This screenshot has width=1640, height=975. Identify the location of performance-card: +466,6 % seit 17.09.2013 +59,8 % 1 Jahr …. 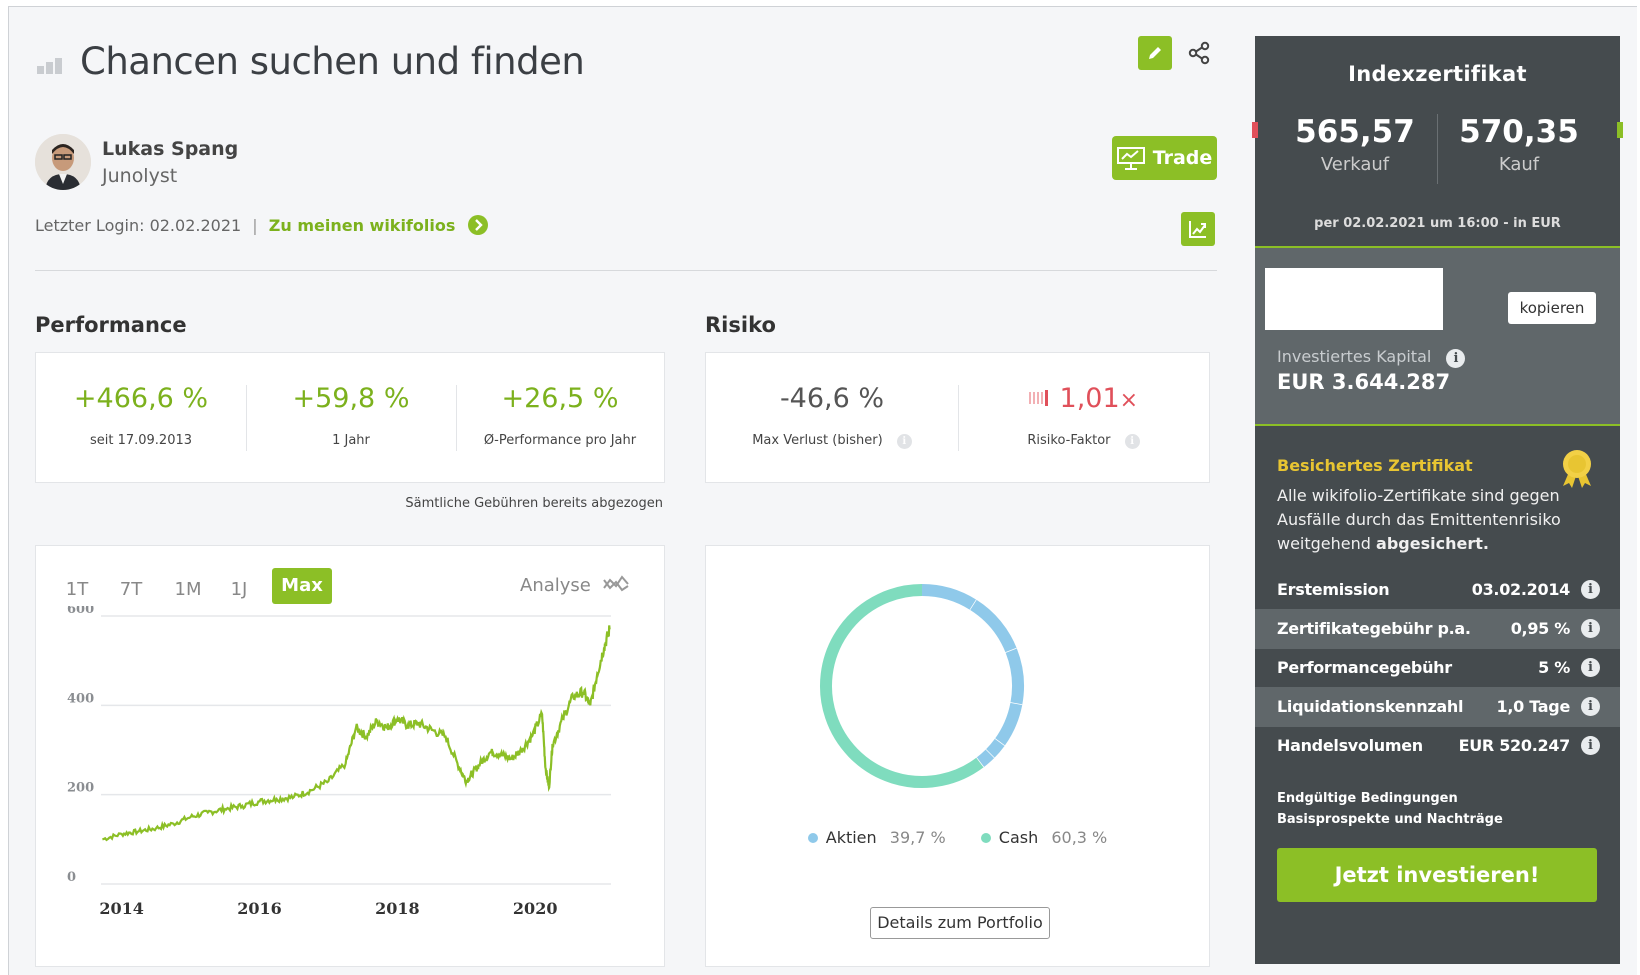
(350, 417).